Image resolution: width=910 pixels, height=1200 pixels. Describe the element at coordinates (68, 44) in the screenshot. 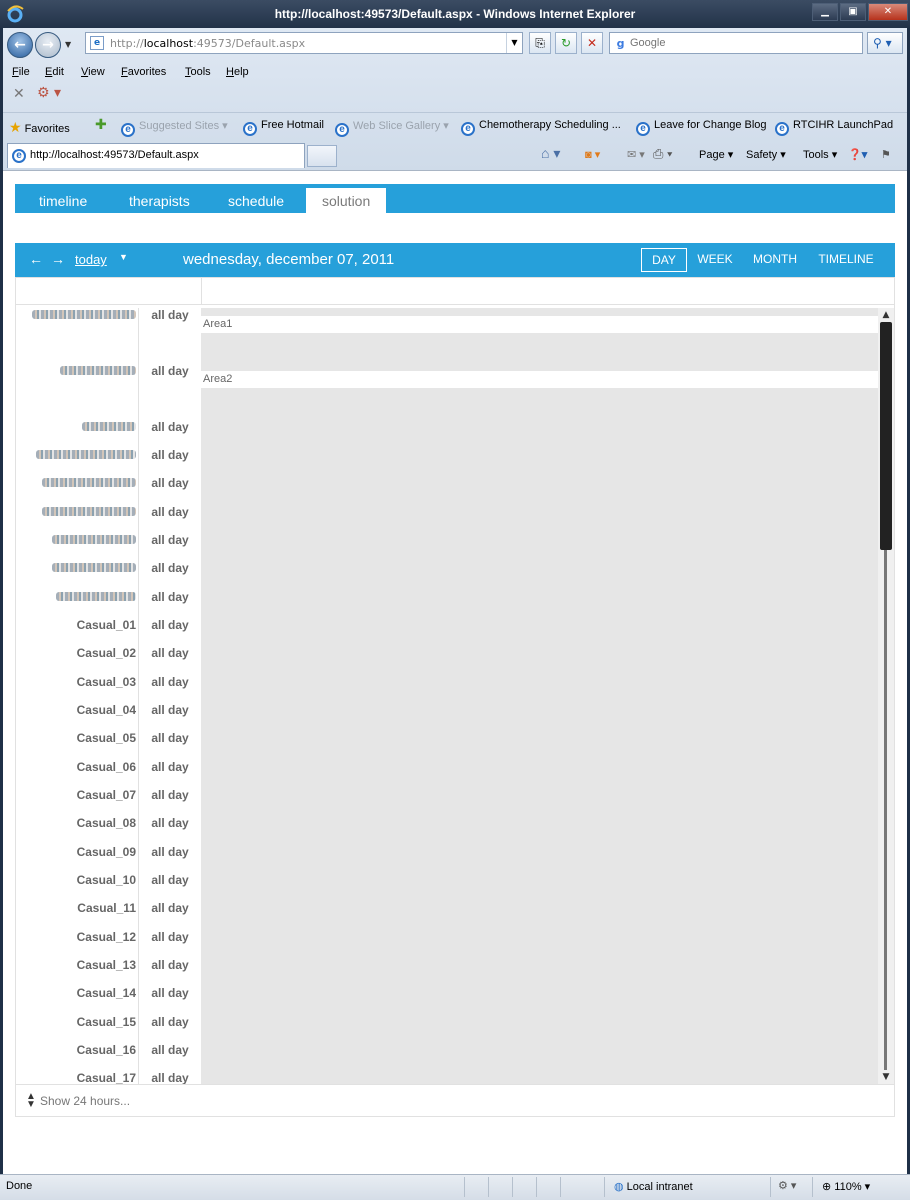

I see `history-dropdown-icon: ▼` at that location.